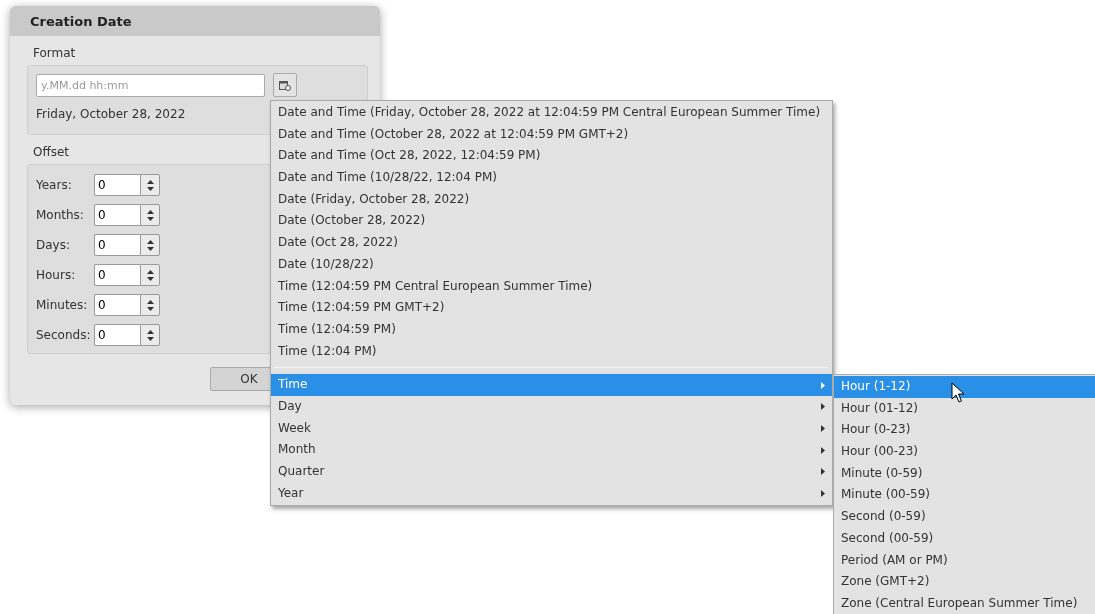 The width and height of the screenshot is (1095, 614). I want to click on menu-item: Minute (00-59), so click(964, 495).